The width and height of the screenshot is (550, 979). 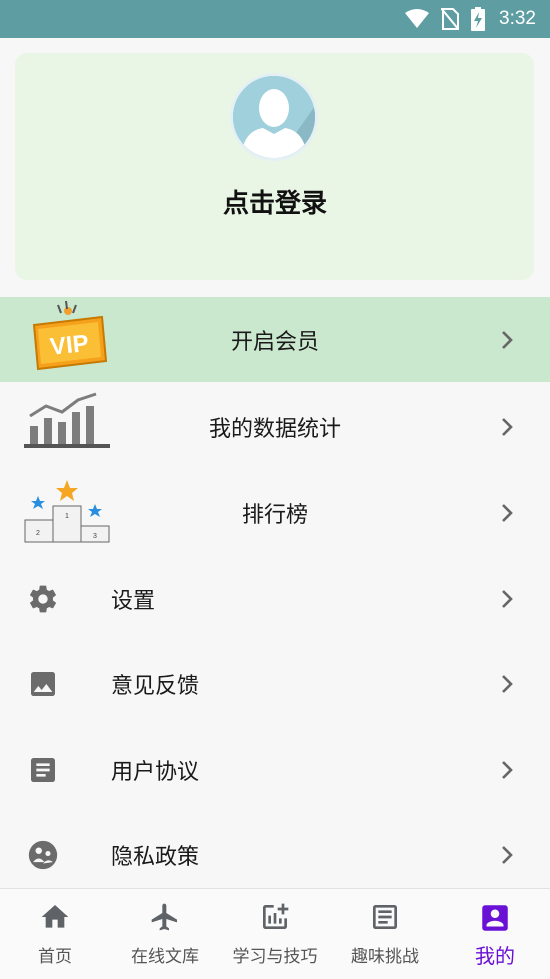 I want to click on login-prompt: 点击登录, so click(x=275, y=201).